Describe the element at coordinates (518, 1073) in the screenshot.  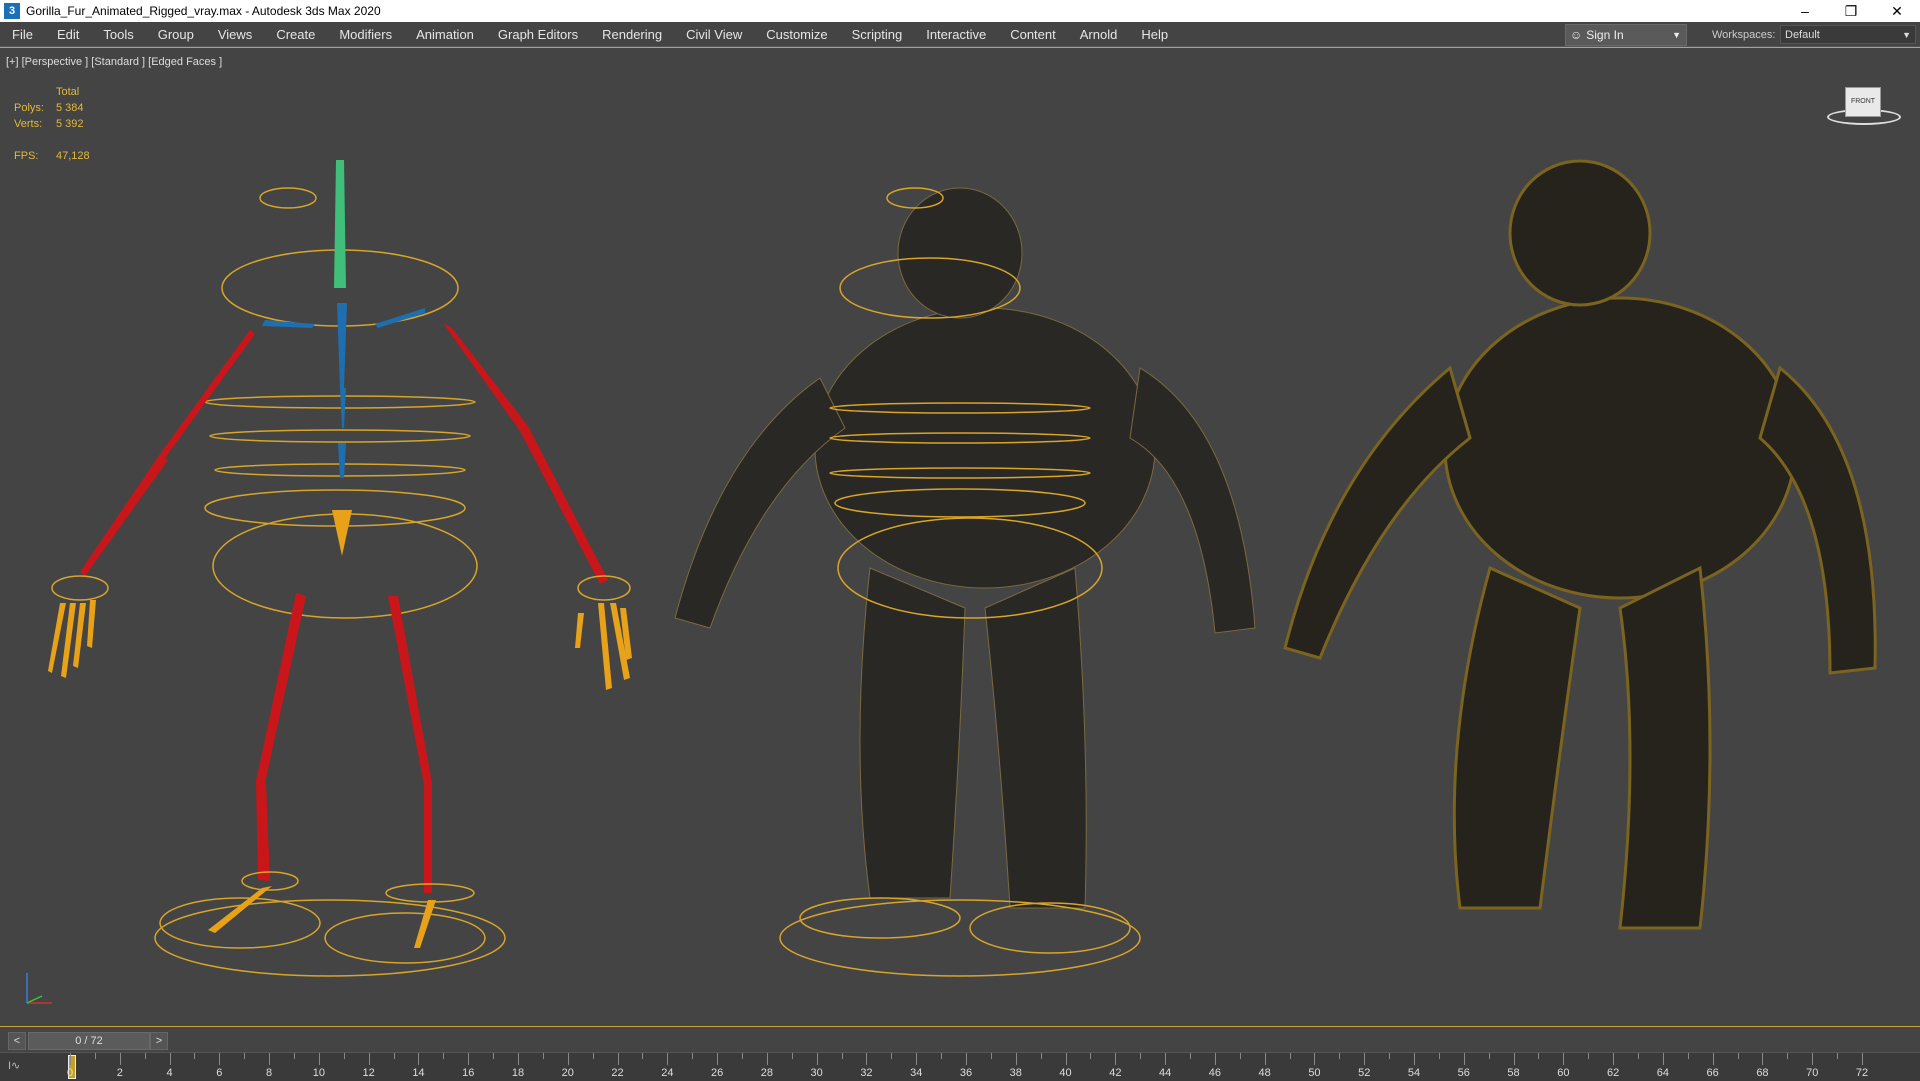
I see `frame-label: 18` at that location.